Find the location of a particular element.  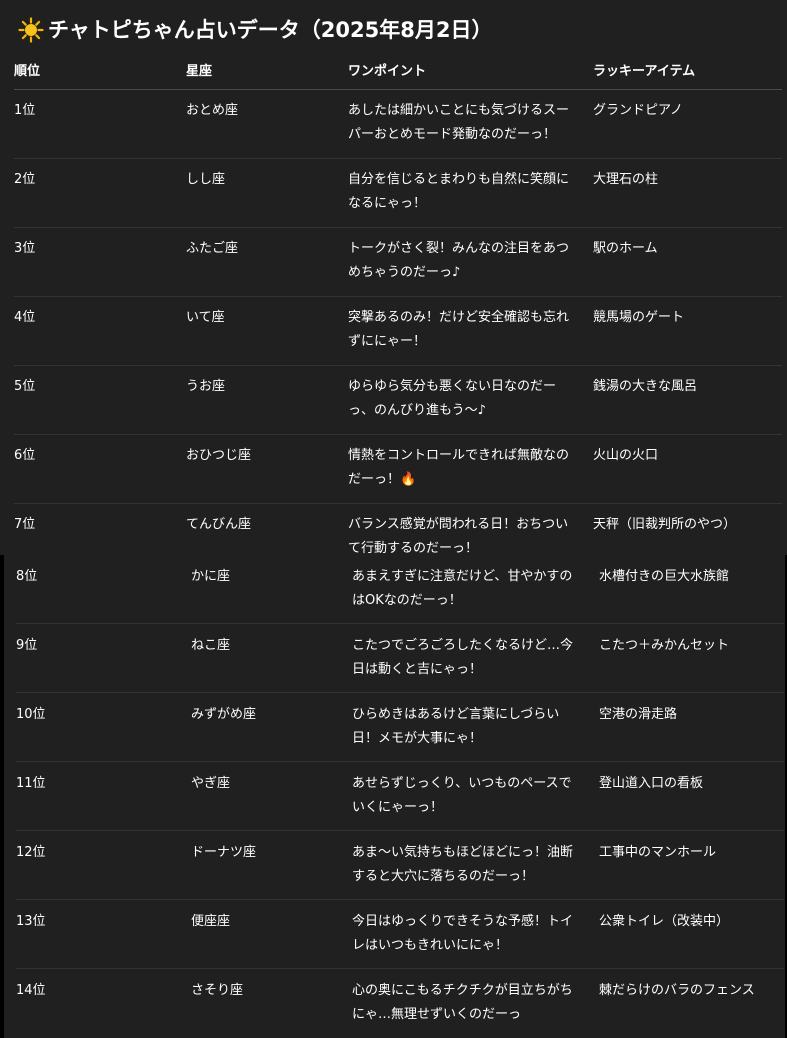

sign-cell: おひつじ座 is located at coordinates (219, 455).